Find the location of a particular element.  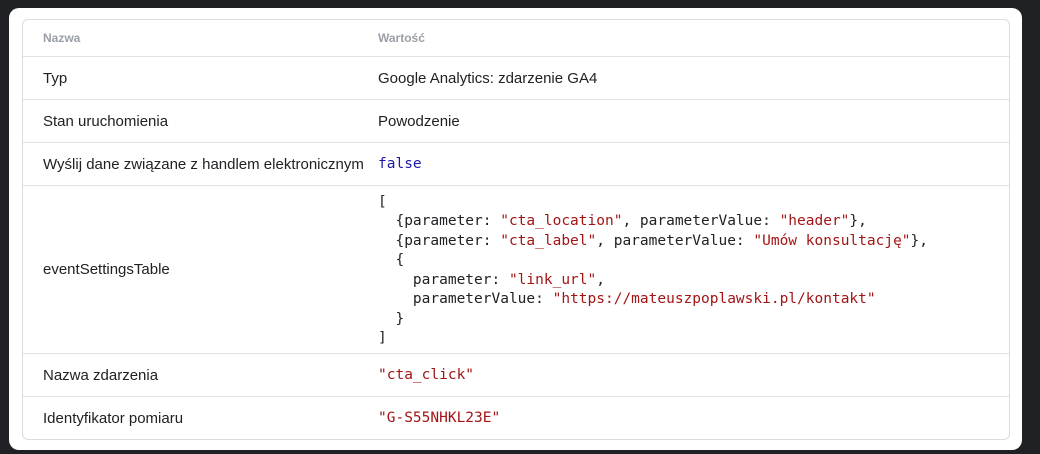

bracket-close: ] is located at coordinates (382, 338).